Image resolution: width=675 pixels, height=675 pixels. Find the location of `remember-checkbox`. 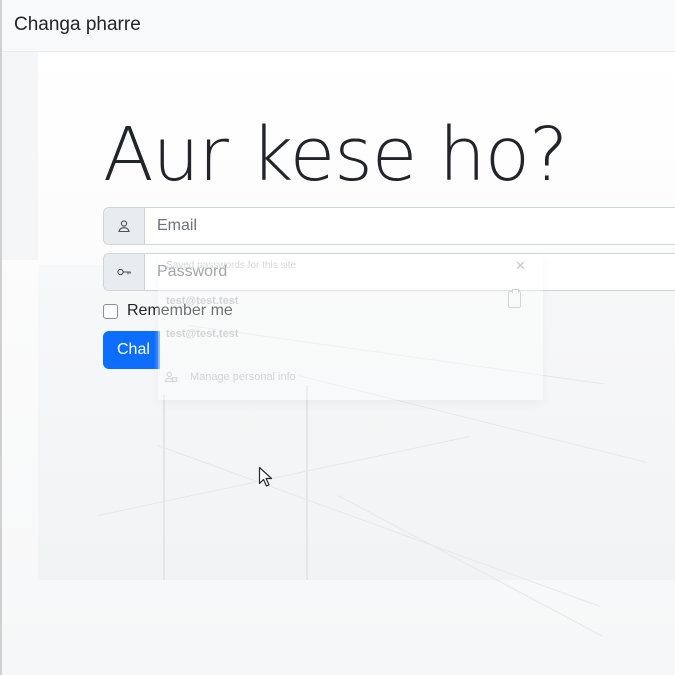

remember-checkbox is located at coordinates (110, 311).